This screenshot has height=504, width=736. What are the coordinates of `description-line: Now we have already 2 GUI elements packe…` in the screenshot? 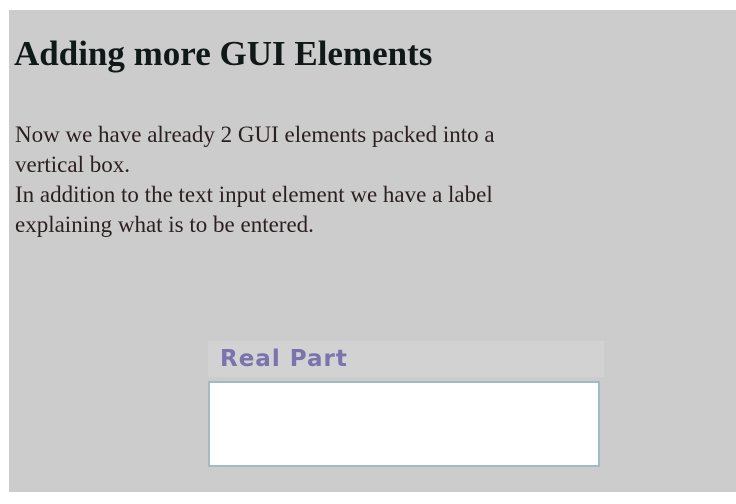 It's located at (255, 134).